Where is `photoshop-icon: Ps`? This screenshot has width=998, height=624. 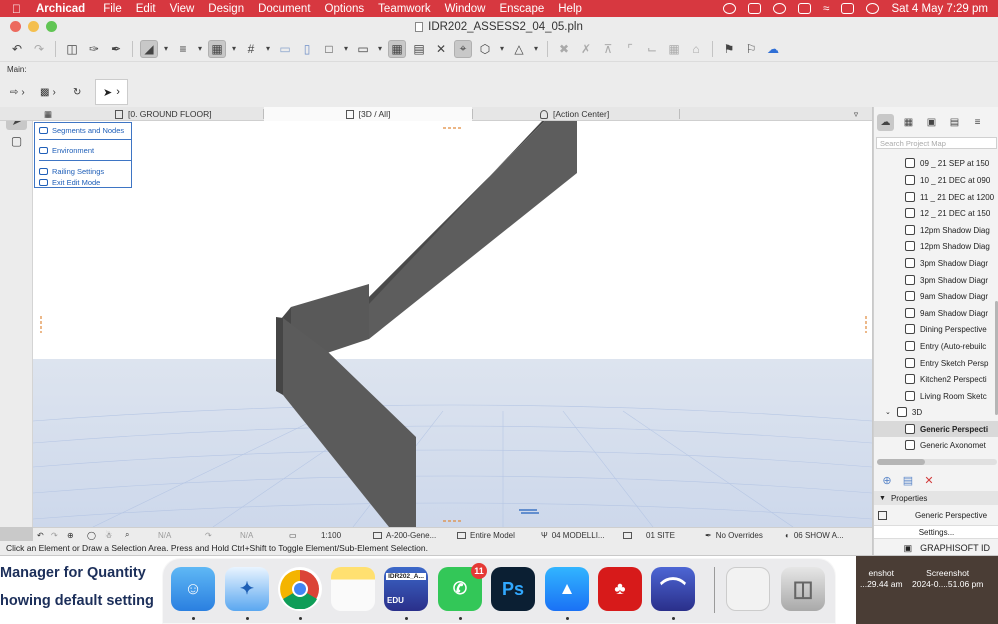 photoshop-icon: Ps is located at coordinates (513, 589).